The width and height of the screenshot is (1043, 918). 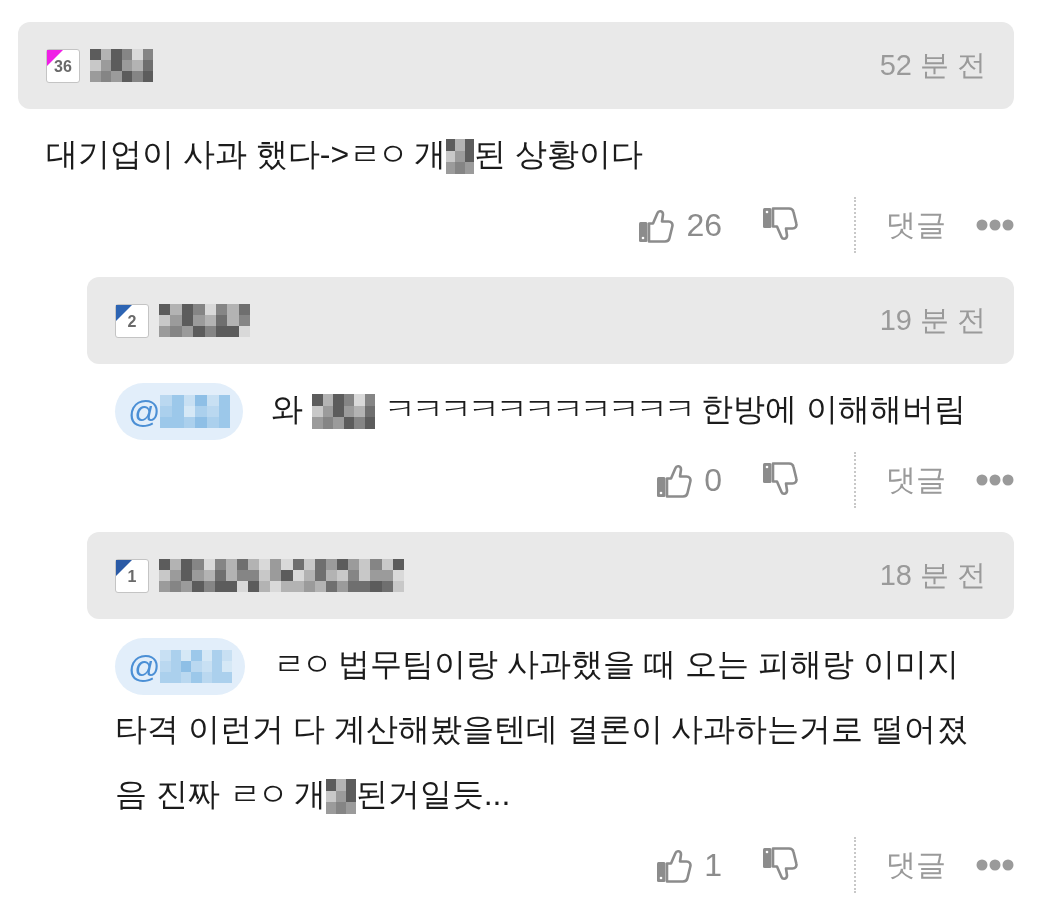 I want to click on timestamp: 19 분 전, so click(x=932, y=320).